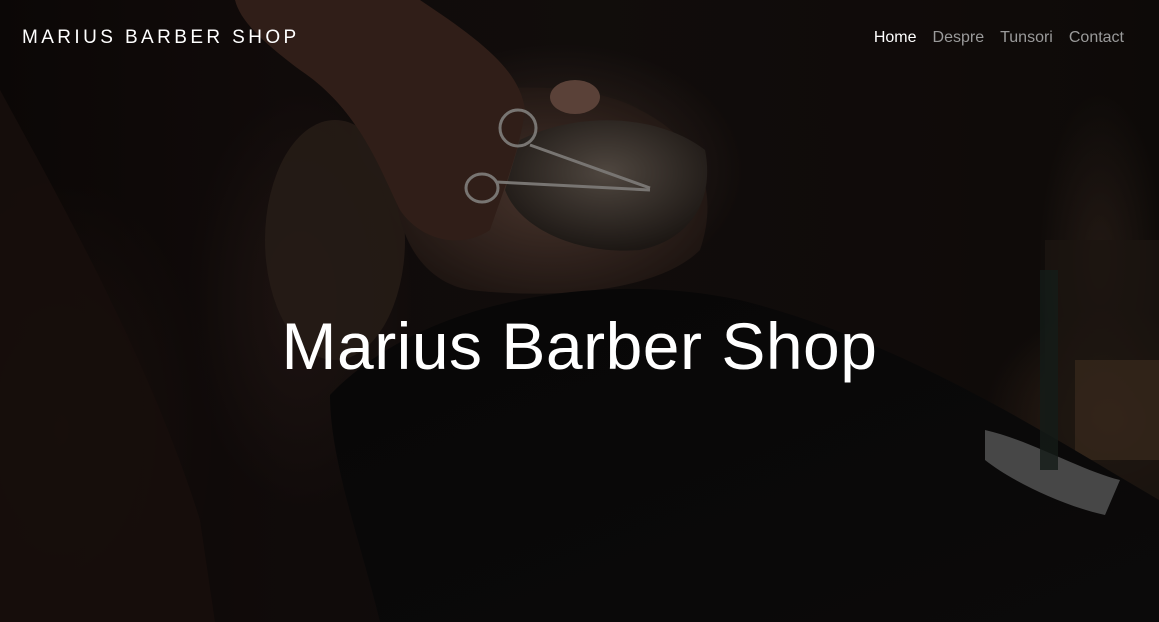 The width and height of the screenshot is (1159, 622). I want to click on nav-link-tunsori: Tunsori, so click(1026, 37).